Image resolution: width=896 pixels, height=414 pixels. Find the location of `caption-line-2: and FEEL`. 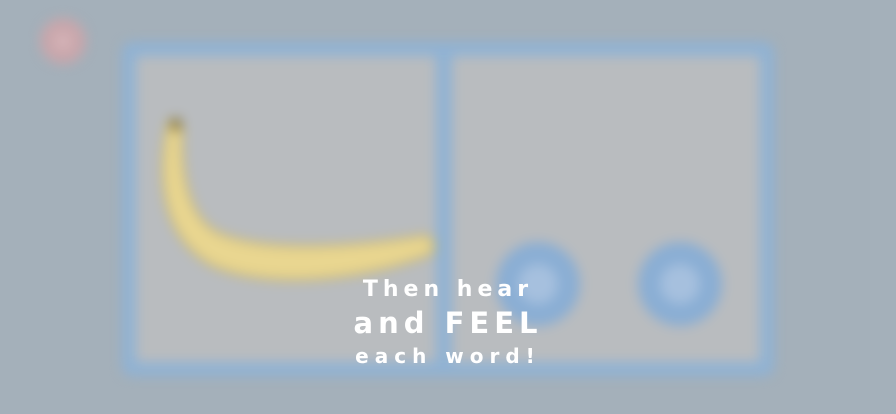

caption-line-2: and FEEL is located at coordinates (448, 323).